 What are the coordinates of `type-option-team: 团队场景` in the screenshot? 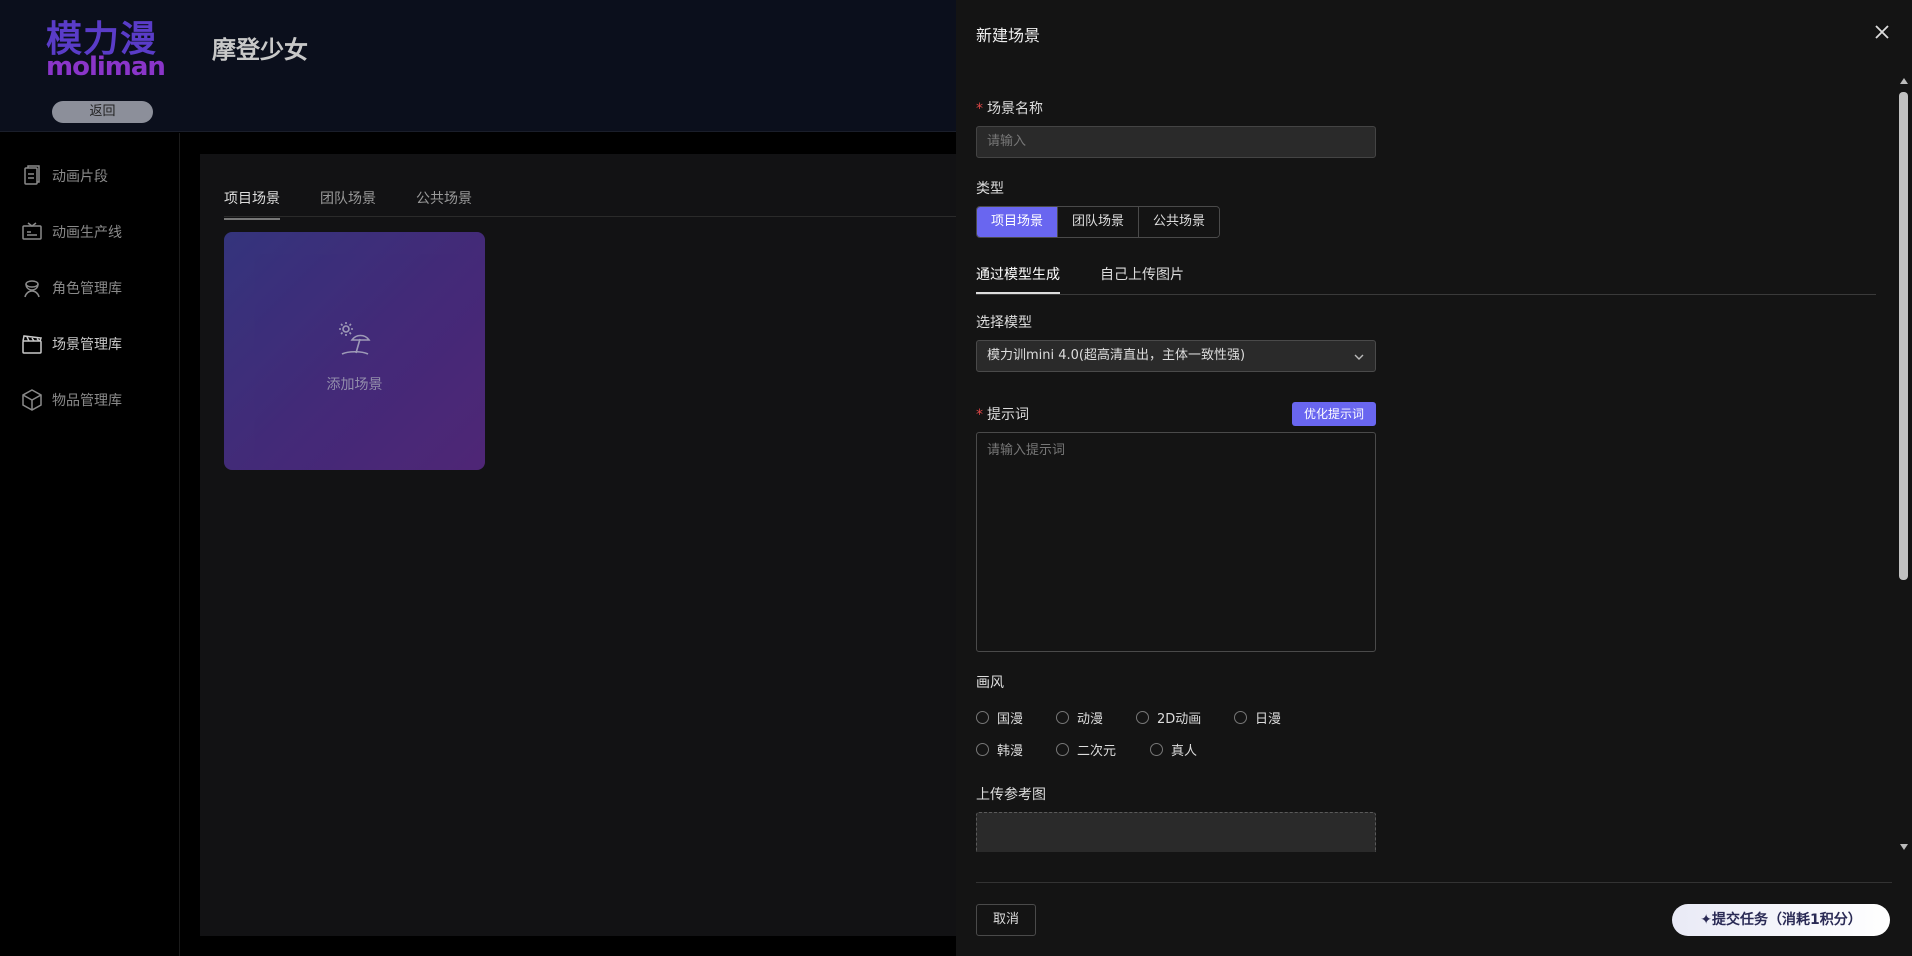 It's located at (1099, 222).